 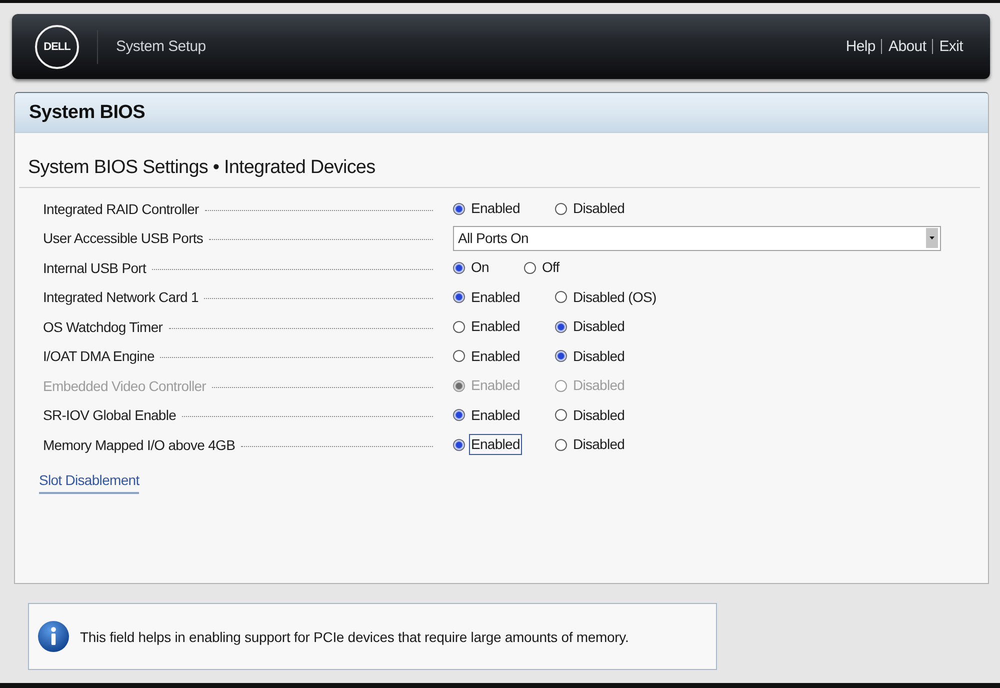 What do you see at coordinates (951, 46) in the screenshot?
I see `header-link: Exit` at bounding box center [951, 46].